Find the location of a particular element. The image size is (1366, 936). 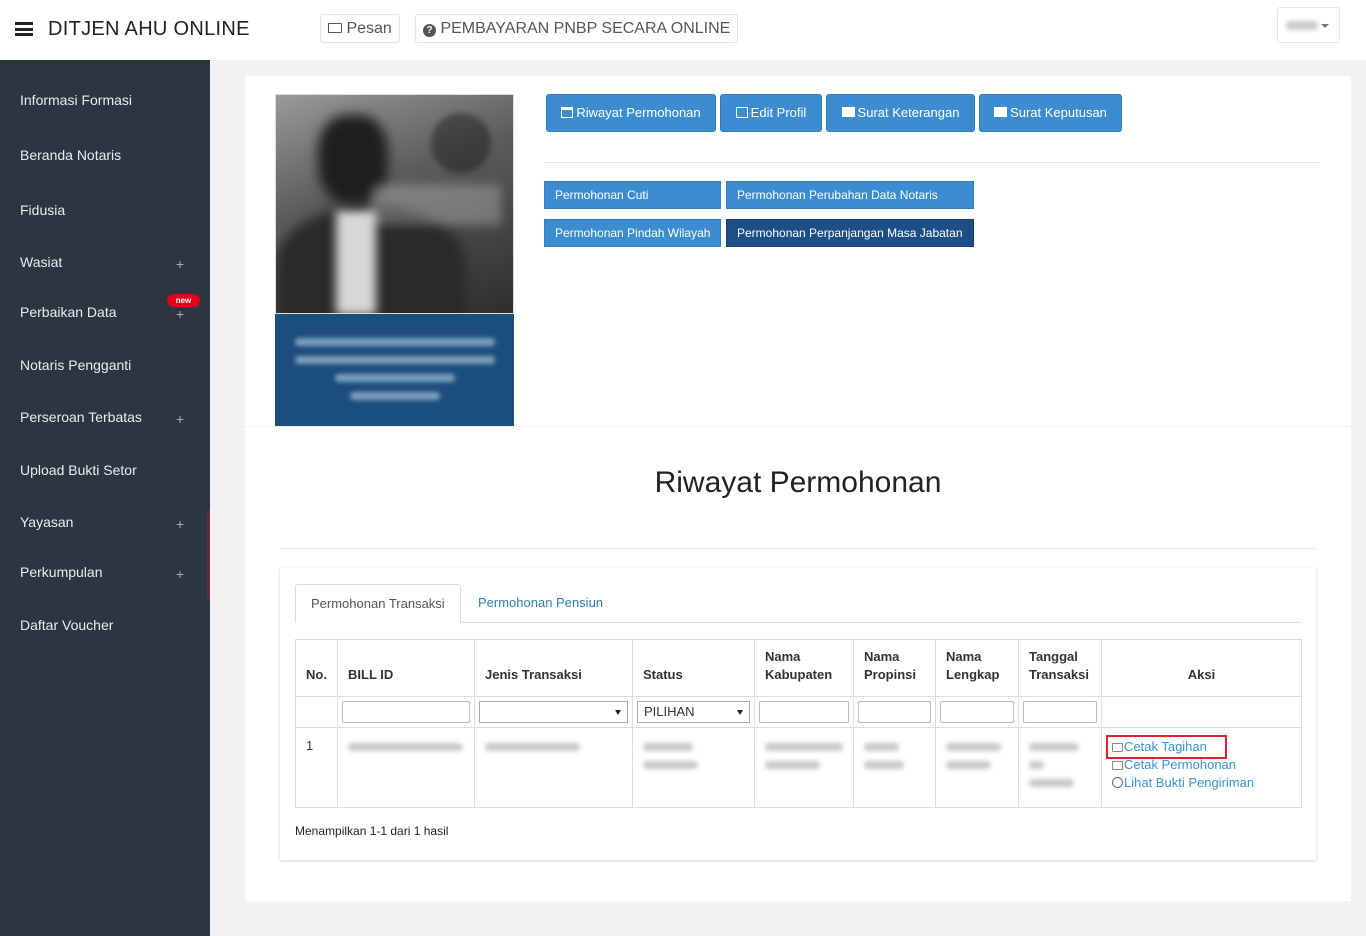

col-header-nama-lengkap: Nama Lengkap is located at coordinates (977, 668).